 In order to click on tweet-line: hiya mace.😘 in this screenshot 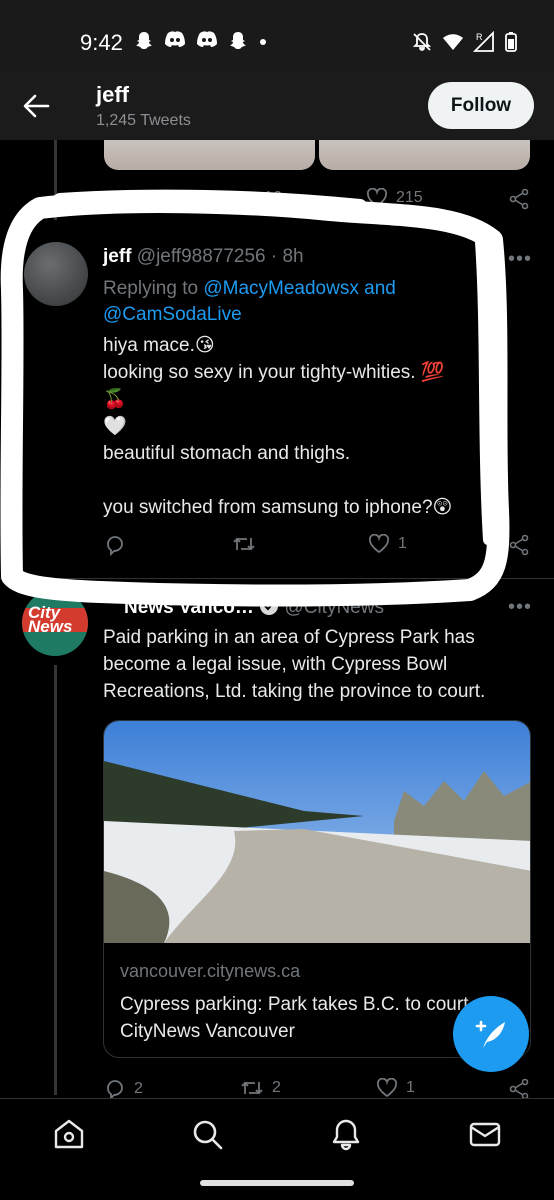, I will do `click(159, 345)`.